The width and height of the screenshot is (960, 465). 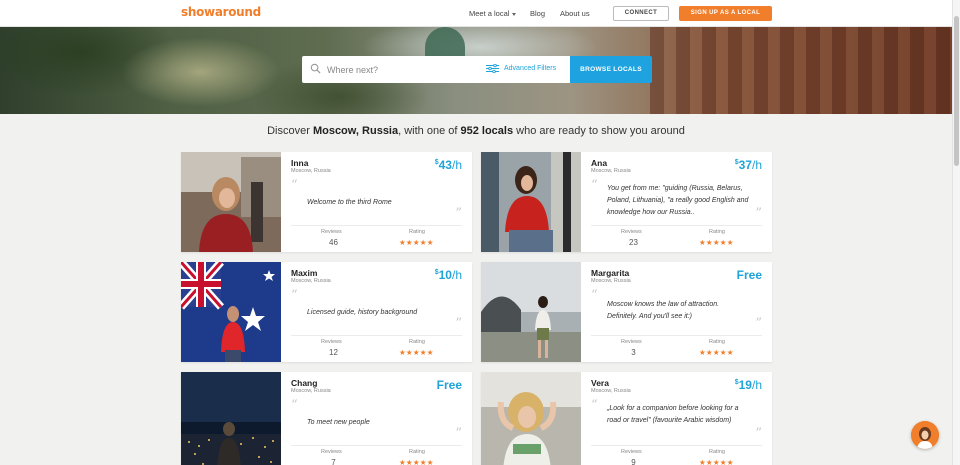 I want to click on local-name: Ana, so click(x=599, y=163).